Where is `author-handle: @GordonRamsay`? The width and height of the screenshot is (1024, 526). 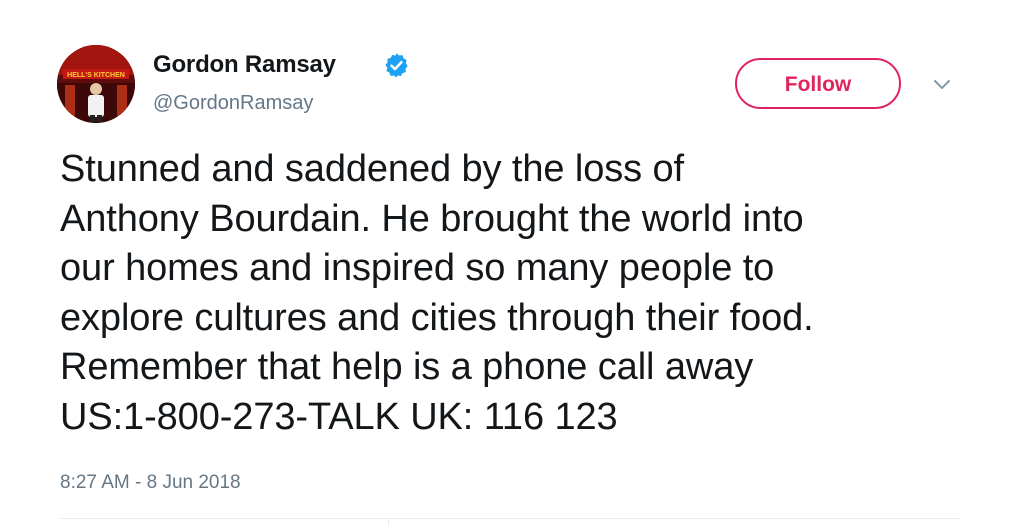 author-handle: @GordonRamsay is located at coordinates (233, 103).